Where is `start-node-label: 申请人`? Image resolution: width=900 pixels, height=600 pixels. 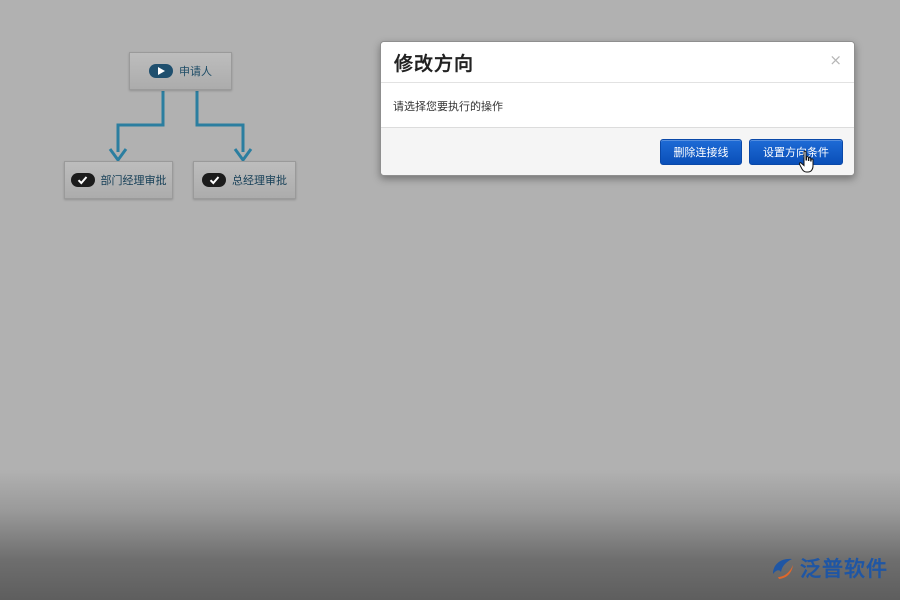 start-node-label: 申请人 is located at coordinates (195, 71).